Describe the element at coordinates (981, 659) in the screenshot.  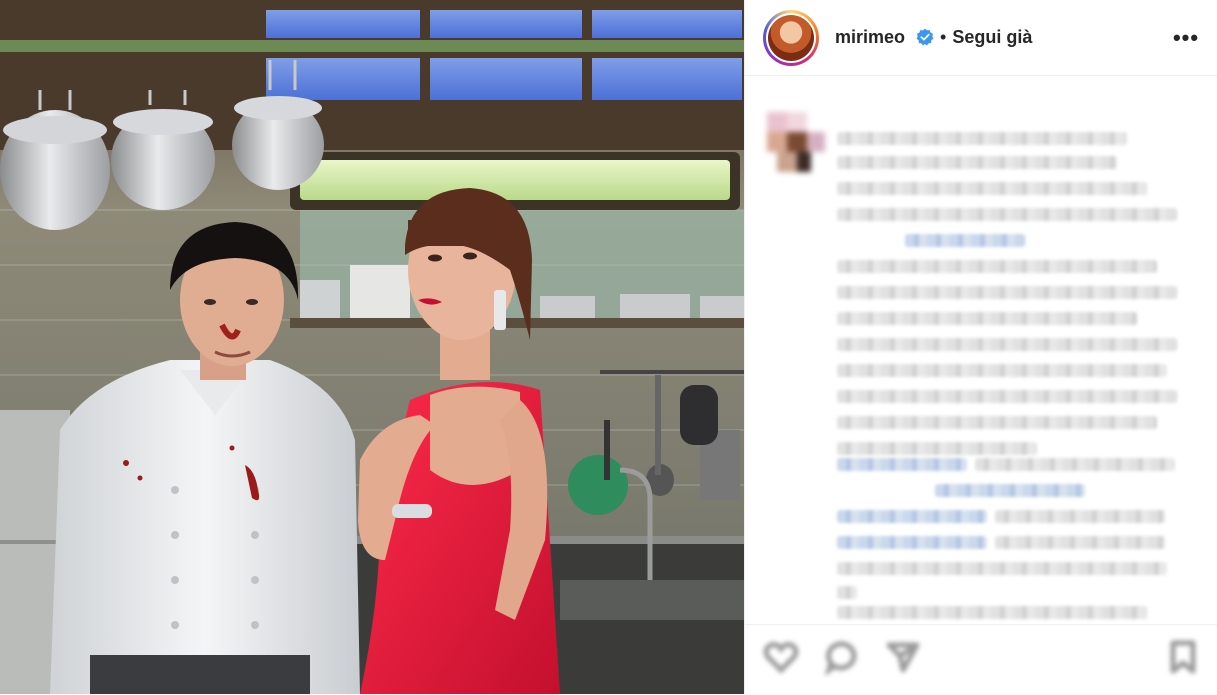
I see `action-bar` at that location.